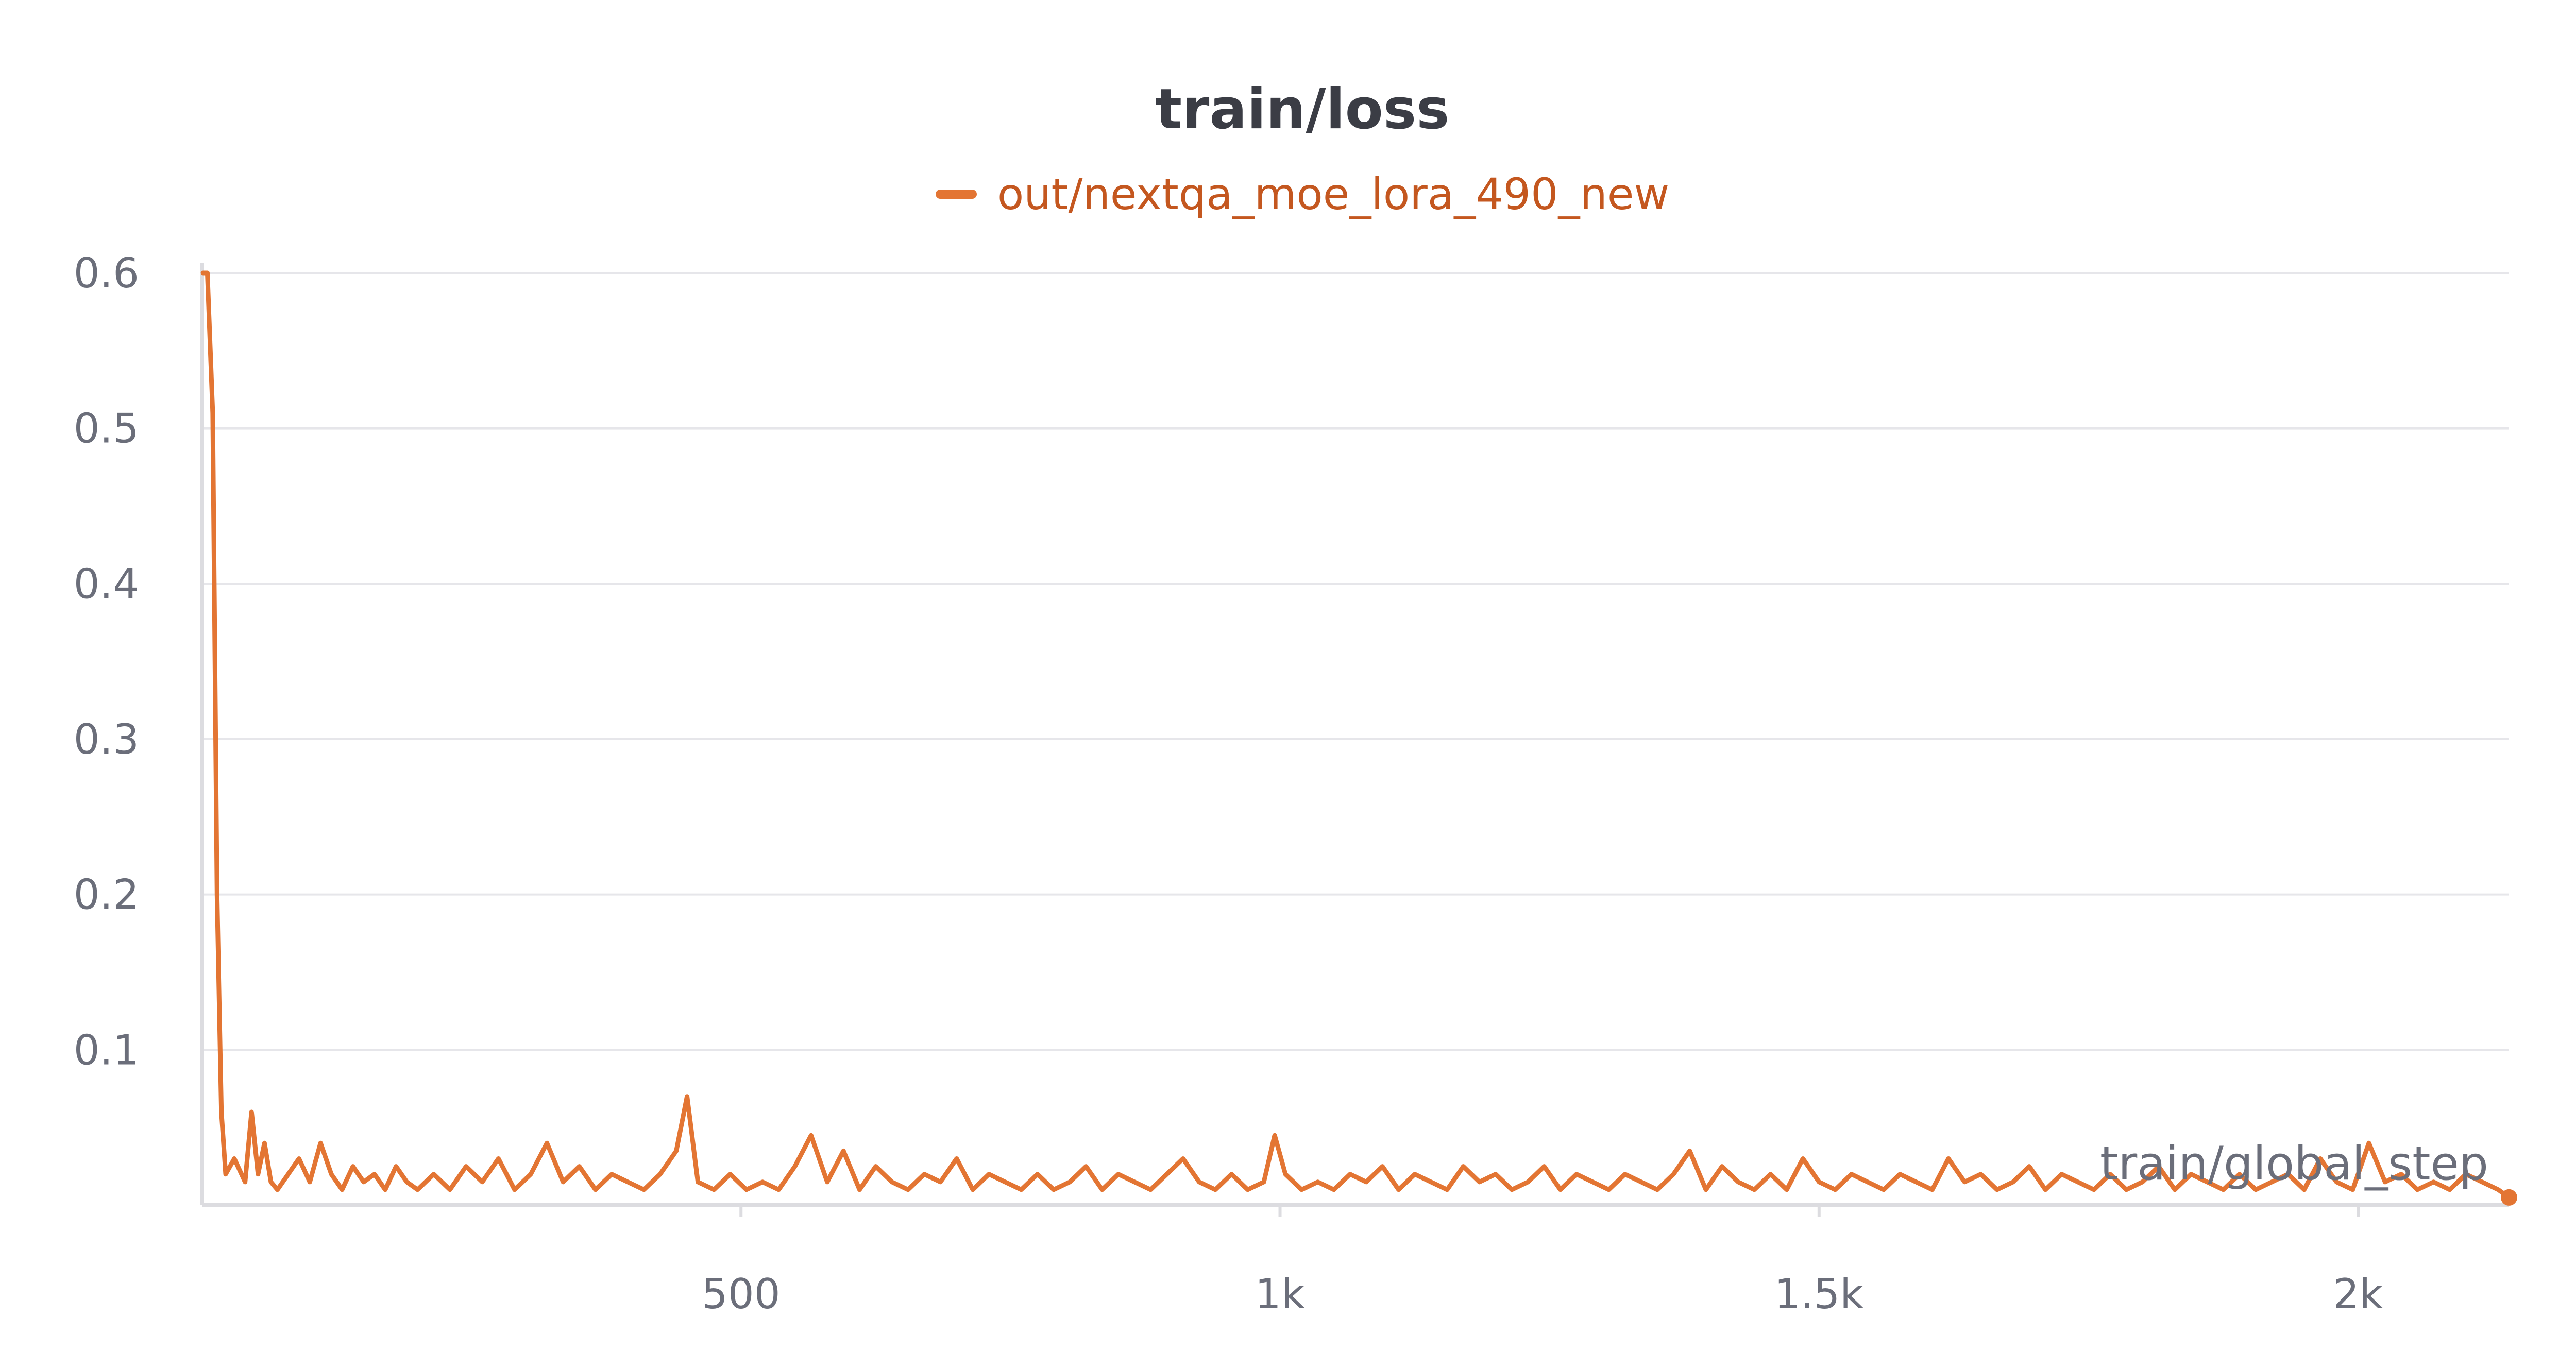 This screenshot has width=2576, height=1368. What do you see at coordinates (2509, 1197) in the screenshot?
I see `series-end-point` at bounding box center [2509, 1197].